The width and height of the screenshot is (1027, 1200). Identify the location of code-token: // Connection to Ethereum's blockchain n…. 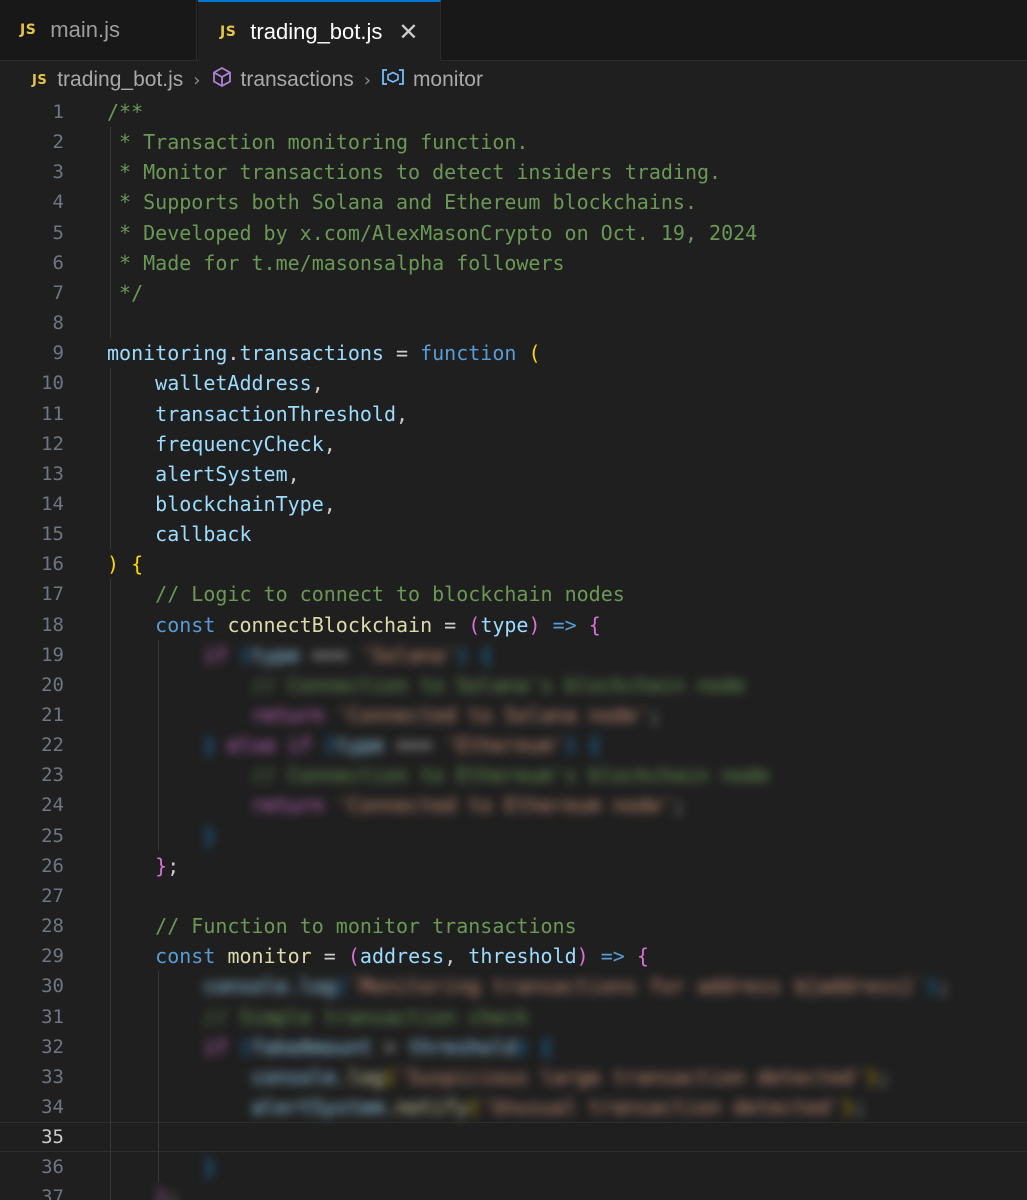
(510, 775).